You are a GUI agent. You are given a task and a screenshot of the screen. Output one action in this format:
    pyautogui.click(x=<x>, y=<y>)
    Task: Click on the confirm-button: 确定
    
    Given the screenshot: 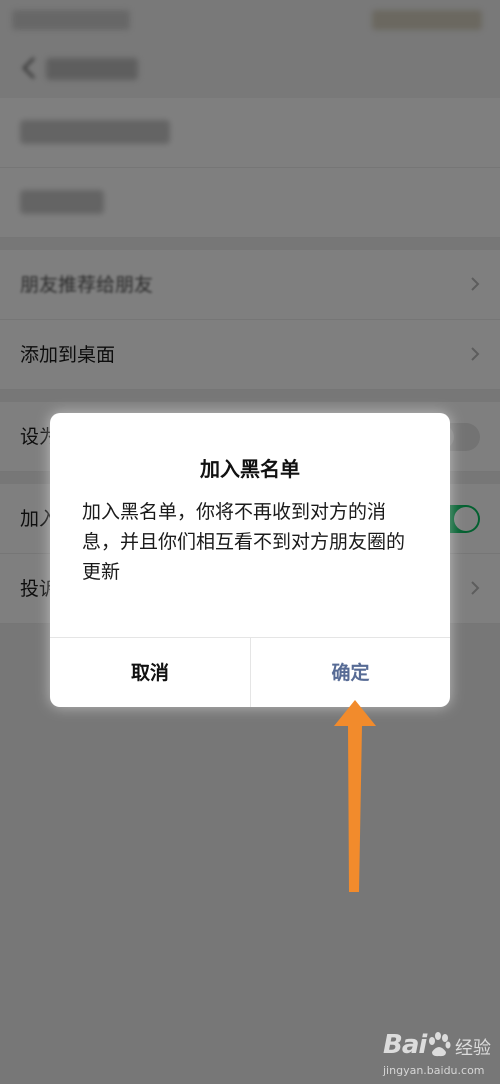 What is the action you would take?
    pyautogui.click(x=350, y=672)
    